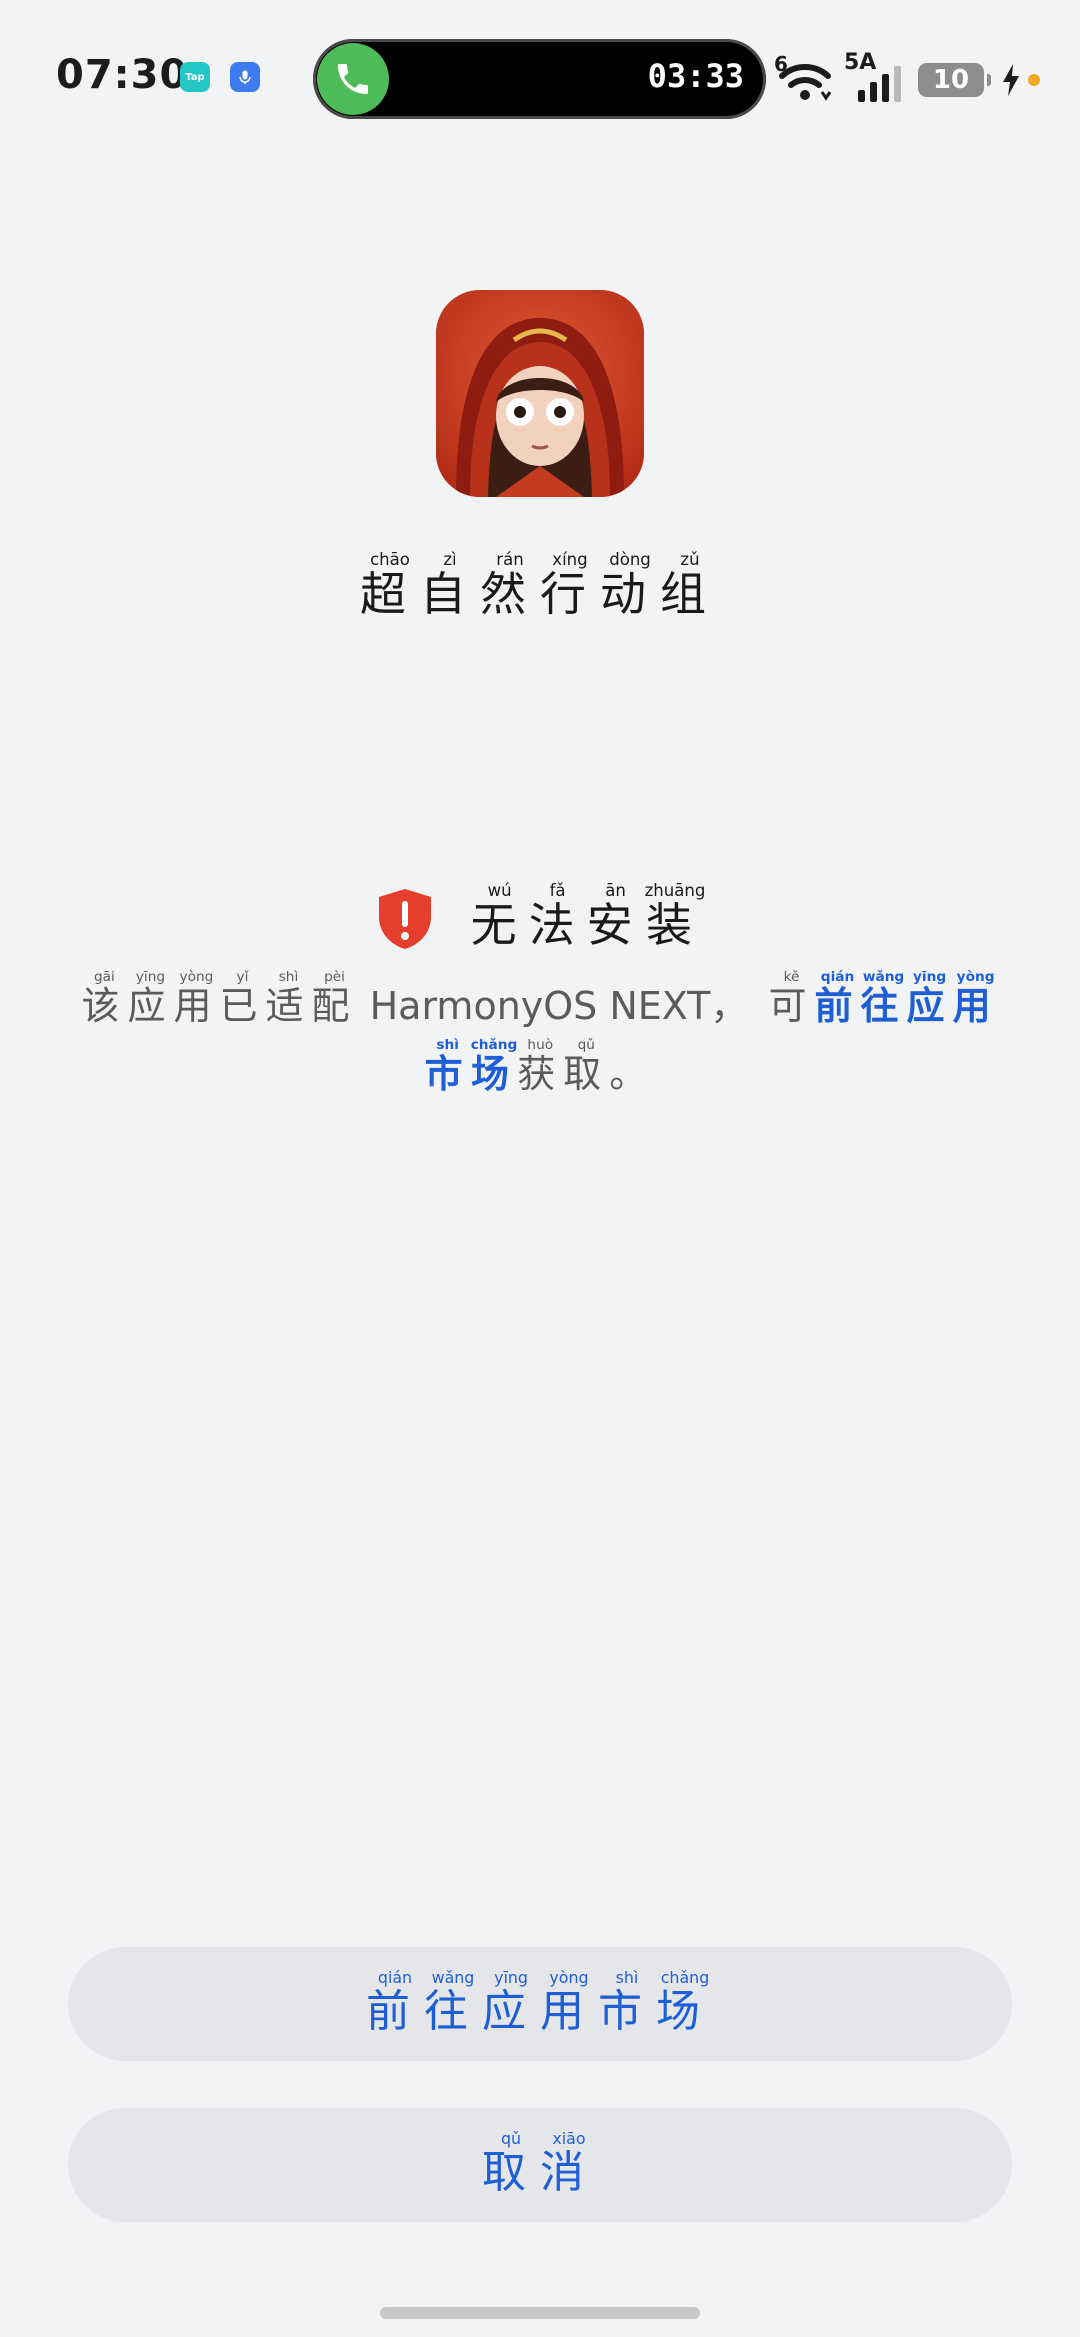 Image resolution: width=1080 pixels, height=2337 pixels. I want to click on pinyin-annotation: fǎ, so click(557, 890).